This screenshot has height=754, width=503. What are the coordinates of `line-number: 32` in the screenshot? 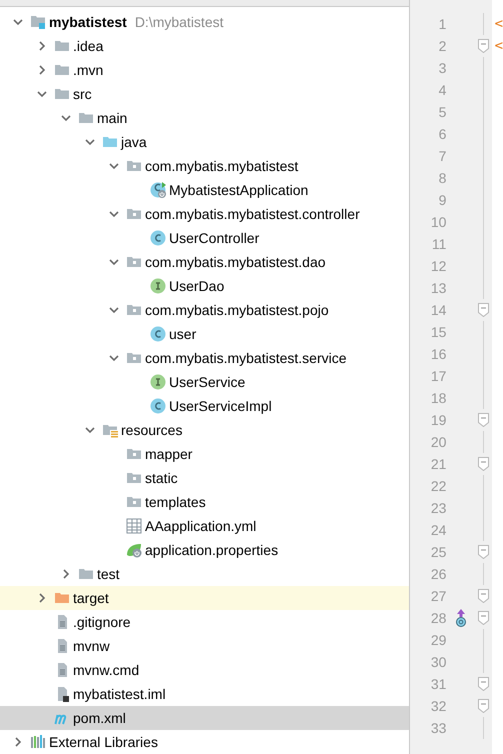 It's located at (438, 706).